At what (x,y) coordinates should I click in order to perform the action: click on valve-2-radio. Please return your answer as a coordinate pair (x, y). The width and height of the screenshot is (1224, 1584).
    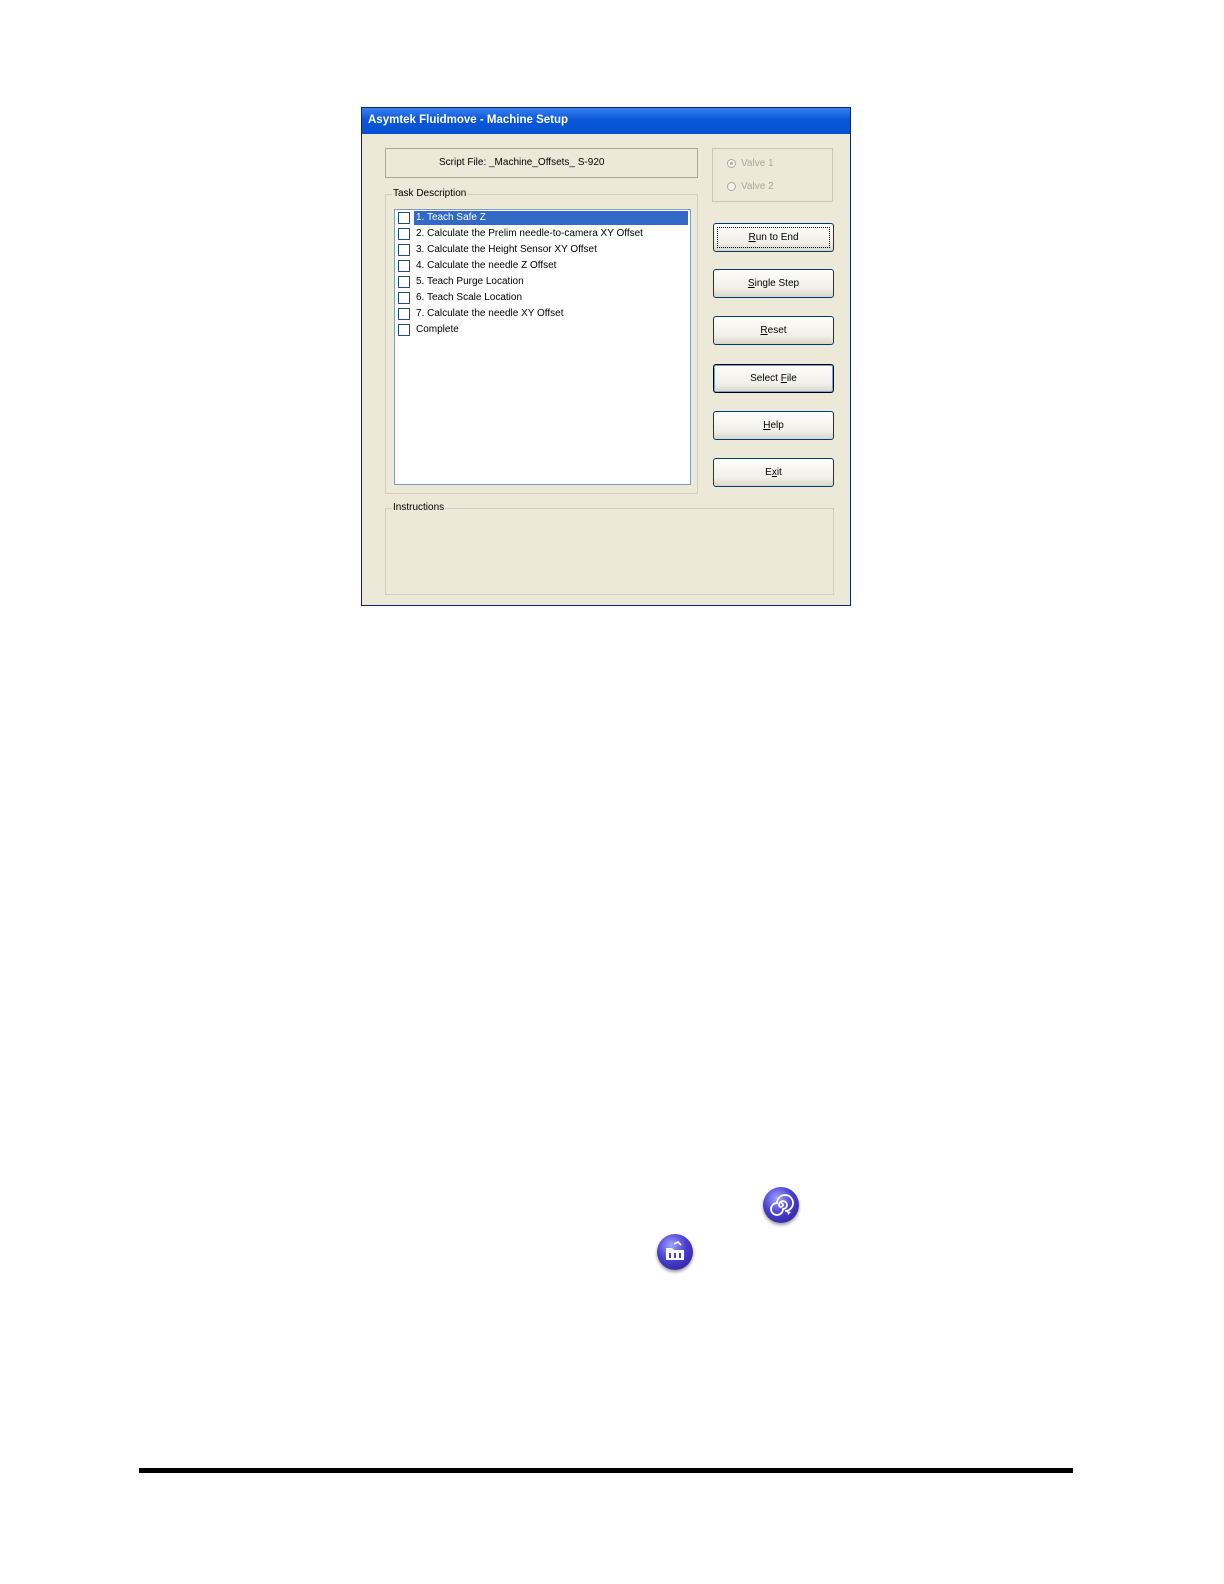
    Looking at the image, I should click on (731, 186).